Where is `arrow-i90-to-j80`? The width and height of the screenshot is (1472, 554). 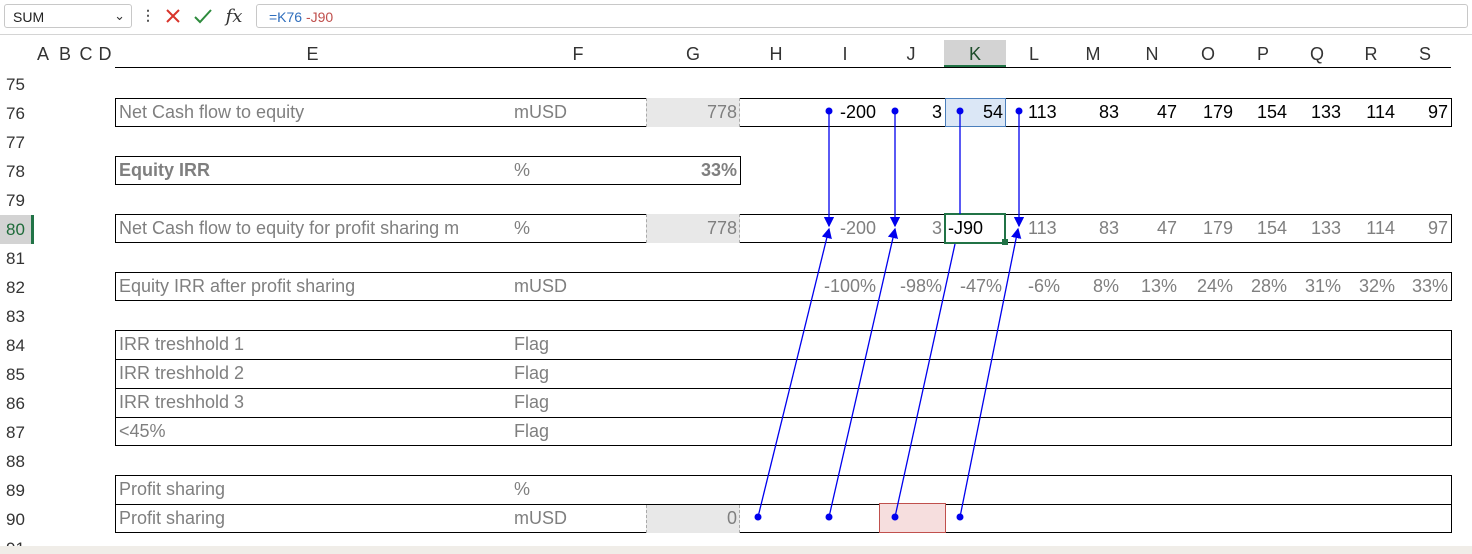
arrow-i90-to-j80 is located at coordinates (862, 374).